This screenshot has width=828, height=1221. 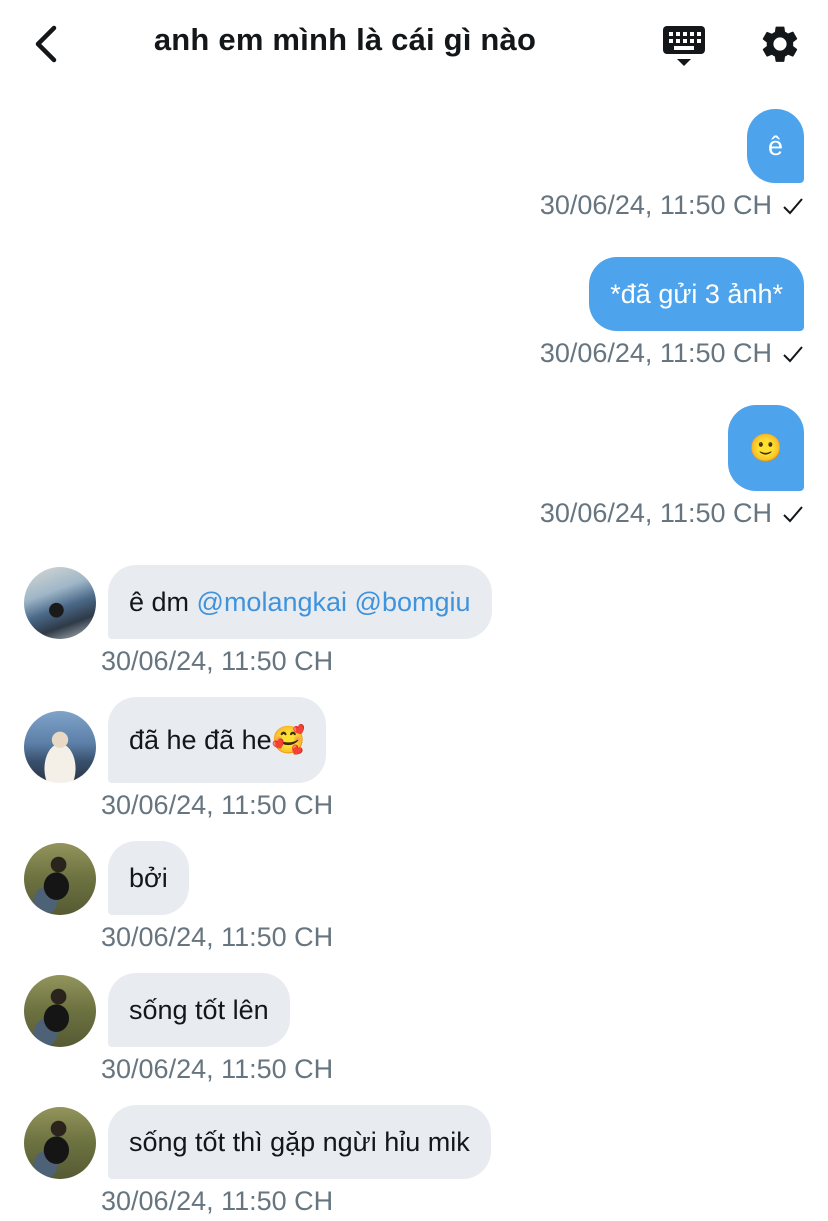 I want to click on keyboard-icon, so click(x=684, y=46).